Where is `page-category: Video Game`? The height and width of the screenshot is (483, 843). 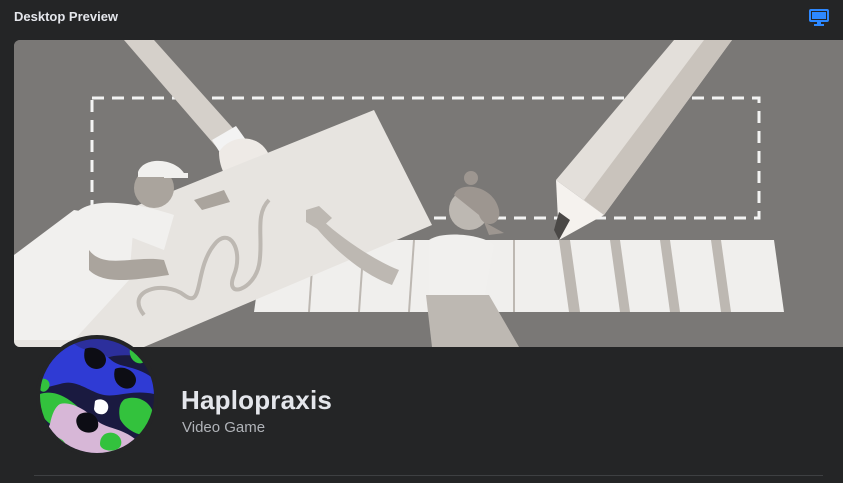 page-category: Video Game is located at coordinates (224, 427).